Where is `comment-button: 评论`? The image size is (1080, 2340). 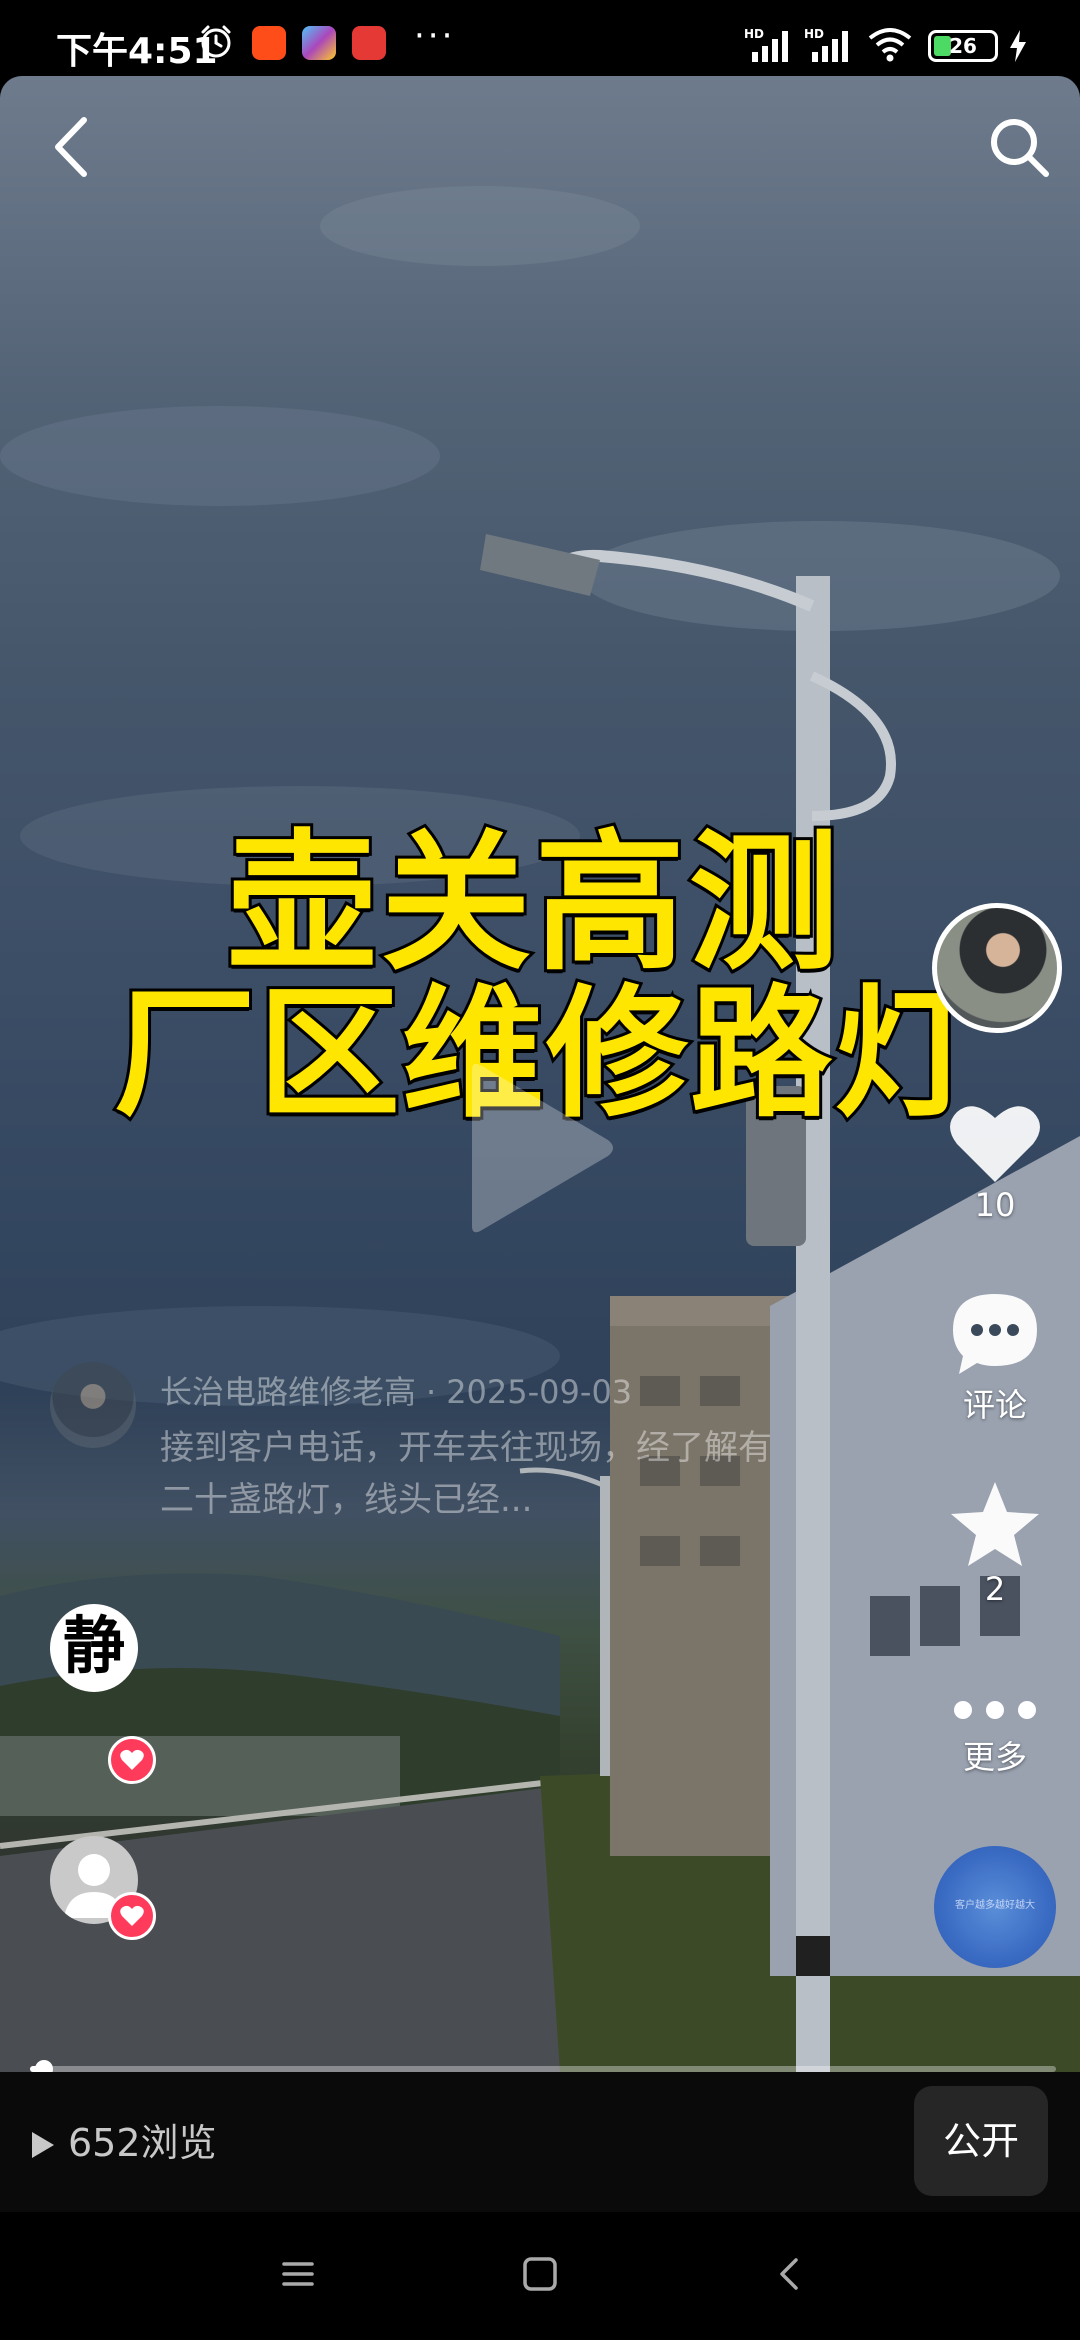 comment-button: 评论 is located at coordinates (995, 1358).